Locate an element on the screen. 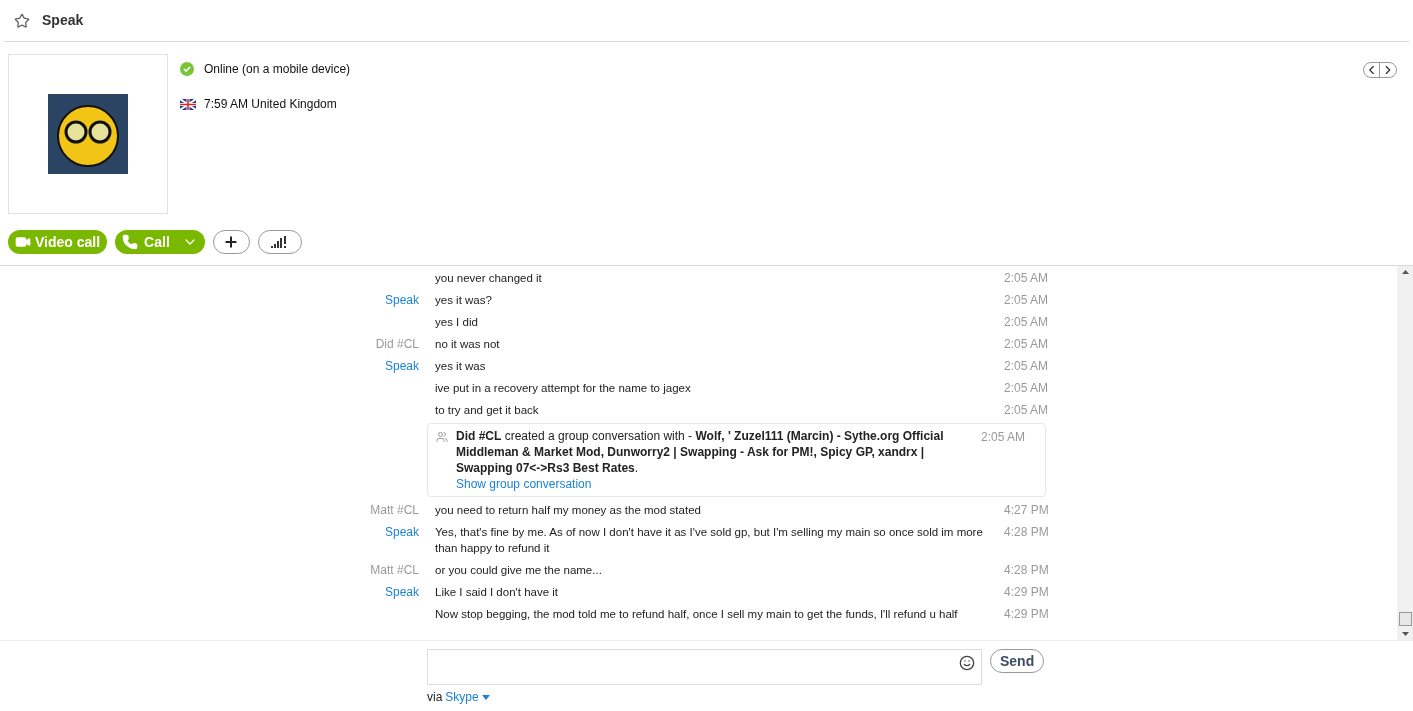 The width and height of the screenshot is (1413, 711). caret-icon is located at coordinates (485, 697).